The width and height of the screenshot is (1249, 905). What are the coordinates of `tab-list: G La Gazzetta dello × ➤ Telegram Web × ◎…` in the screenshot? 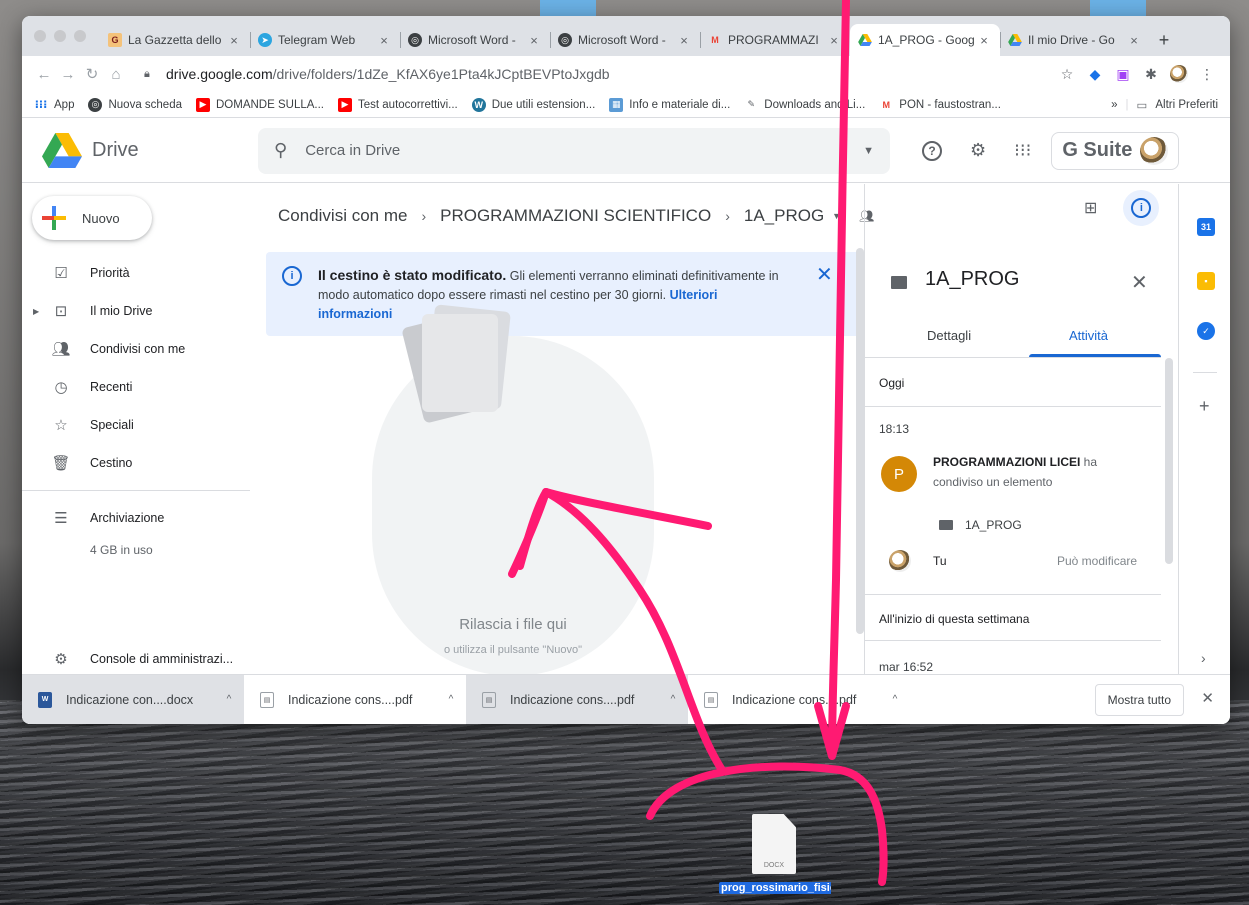 It's located at (639, 40).